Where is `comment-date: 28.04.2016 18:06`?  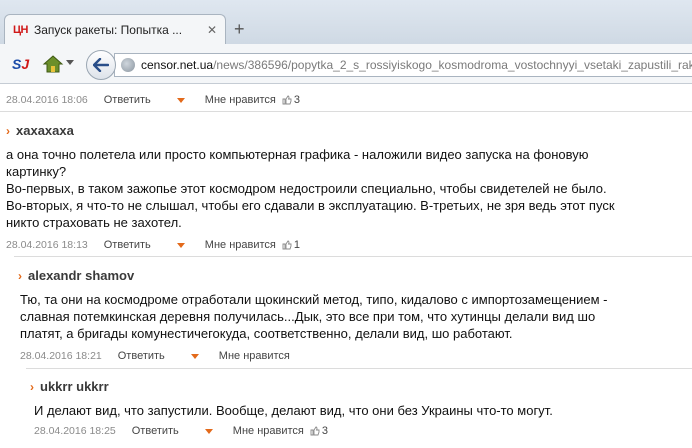 comment-date: 28.04.2016 18:06 is located at coordinates (47, 100).